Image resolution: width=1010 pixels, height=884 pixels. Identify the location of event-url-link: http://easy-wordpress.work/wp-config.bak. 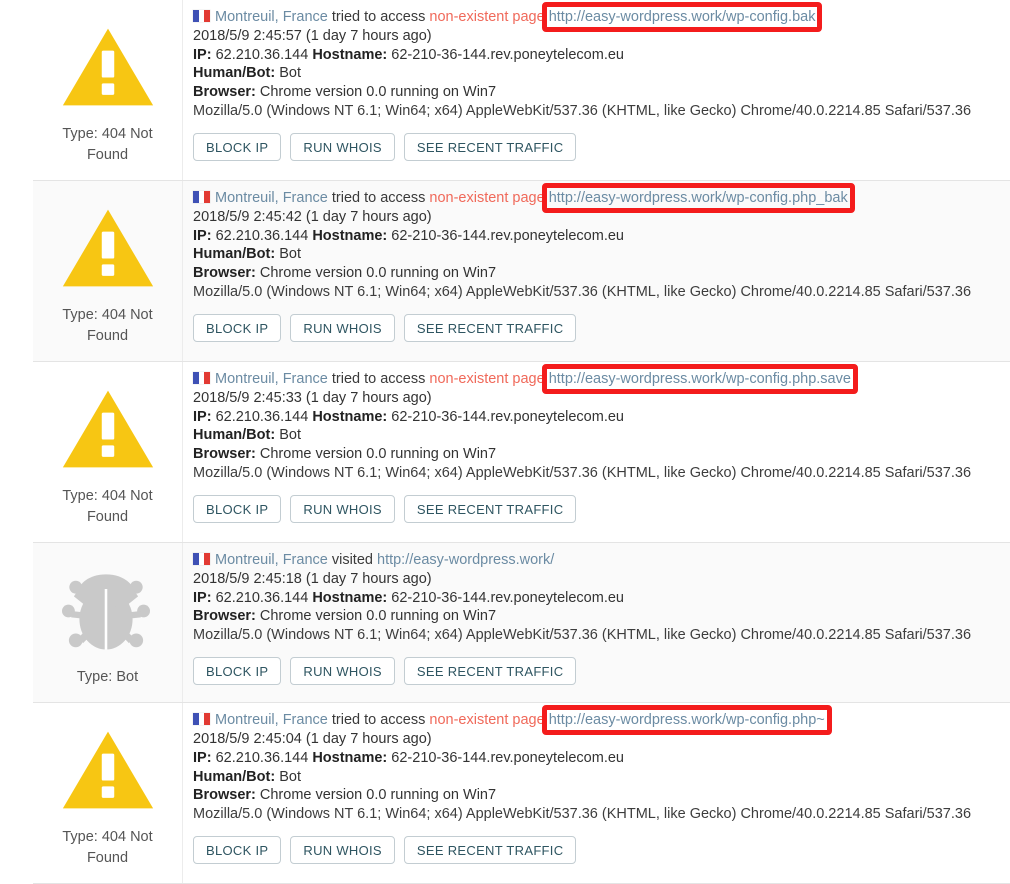
(682, 17).